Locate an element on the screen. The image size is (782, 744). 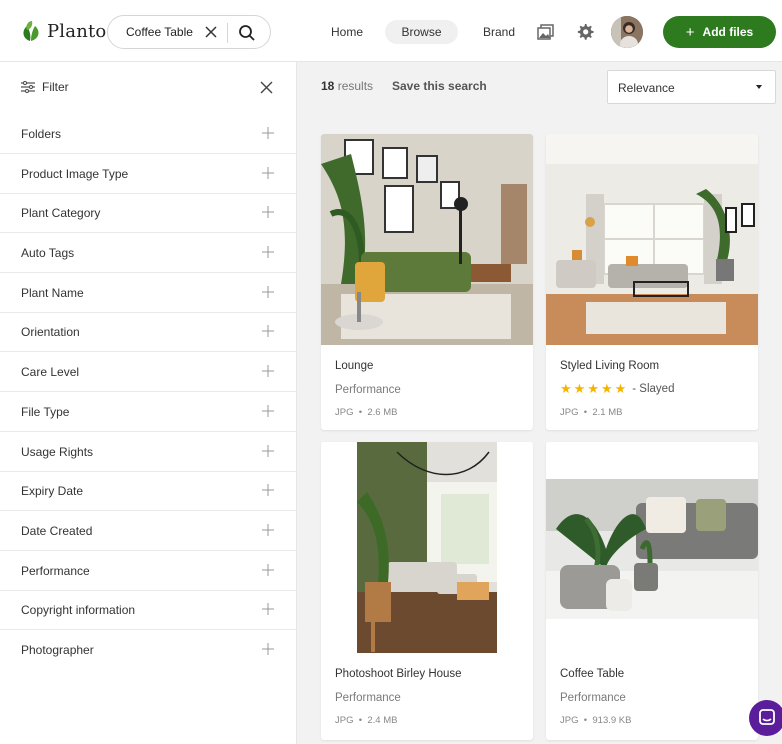
facet-label: Photographer is located at coordinates (57, 650).